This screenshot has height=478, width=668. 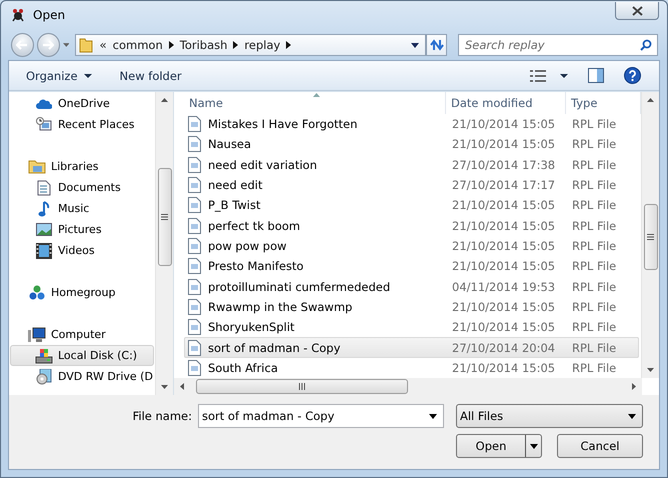 What do you see at coordinates (411, 266) in the screenshot?
I see `file-row: Presto Manifesto 21/10/2014 15:05 RPL File` at bounding box center [411, 266].